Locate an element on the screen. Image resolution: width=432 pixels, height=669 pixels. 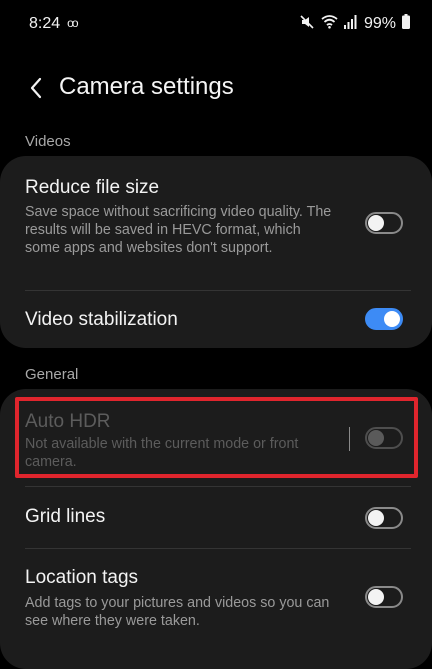
setting-row-grid-lines: Grid lines is located at coordinates (216, 517).